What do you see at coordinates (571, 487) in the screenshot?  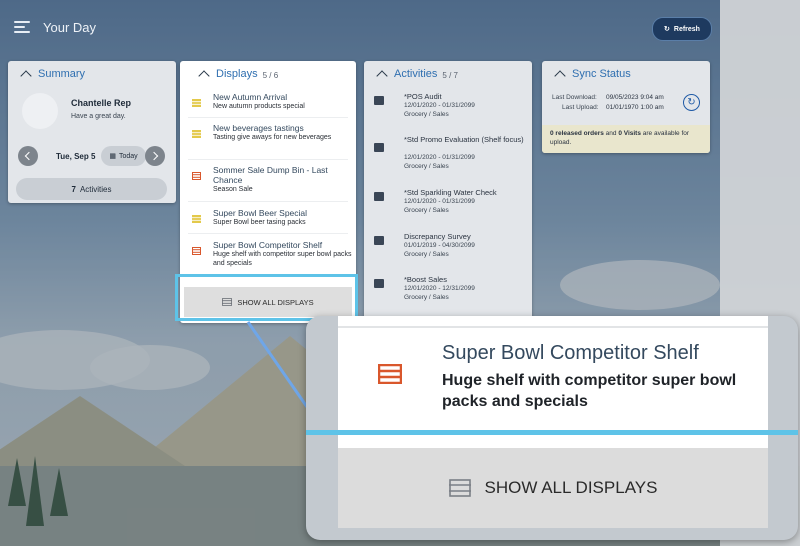 I see `zoom-show-all-label: SHOW ALL DISPLAYS` at bounding box center [571, 487].